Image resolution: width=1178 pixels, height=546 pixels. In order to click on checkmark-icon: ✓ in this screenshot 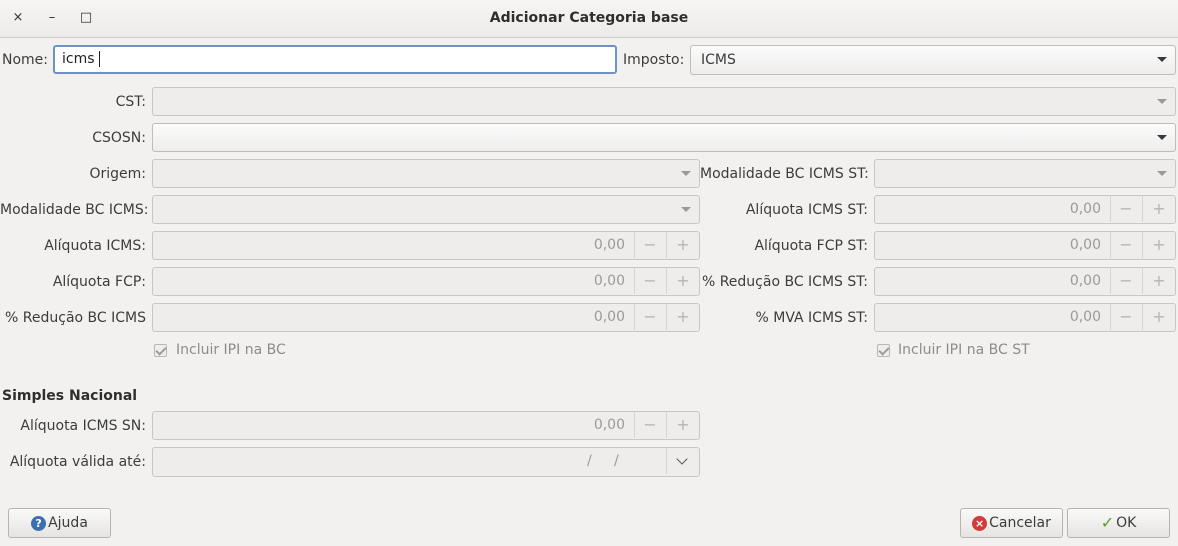, I will do `click(1107, 522)`.